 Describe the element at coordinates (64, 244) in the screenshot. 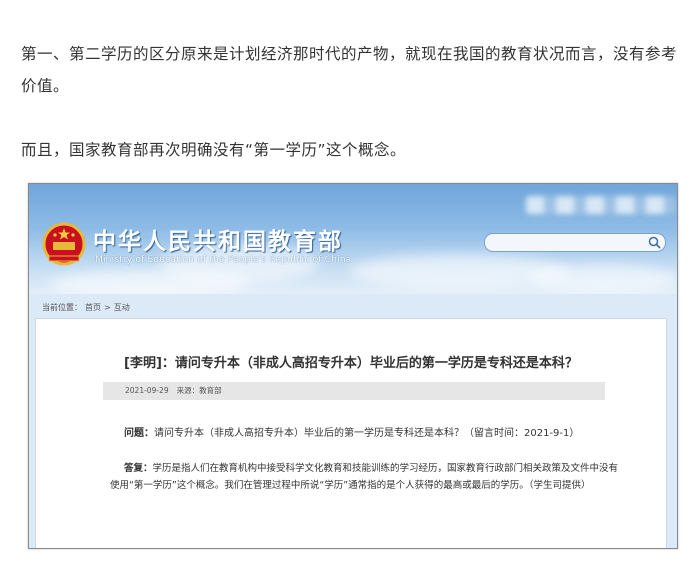

I see `national-emblem-icon` at that location.